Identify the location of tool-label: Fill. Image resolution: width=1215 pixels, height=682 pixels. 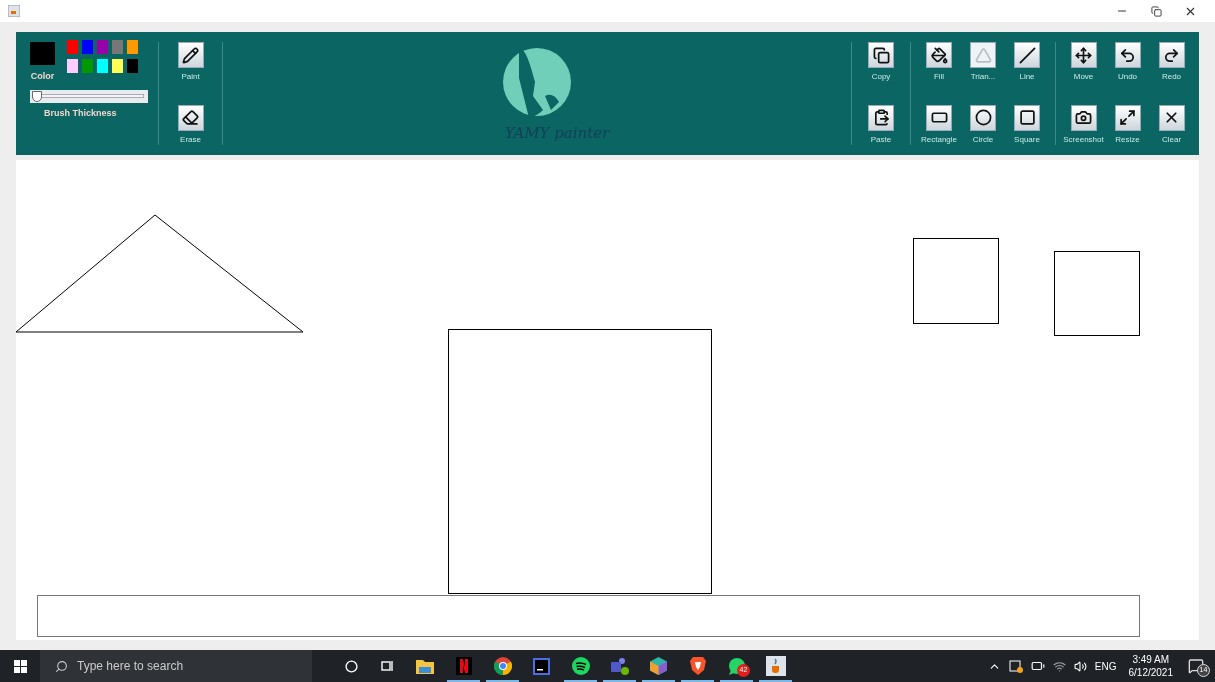
(939, 77).